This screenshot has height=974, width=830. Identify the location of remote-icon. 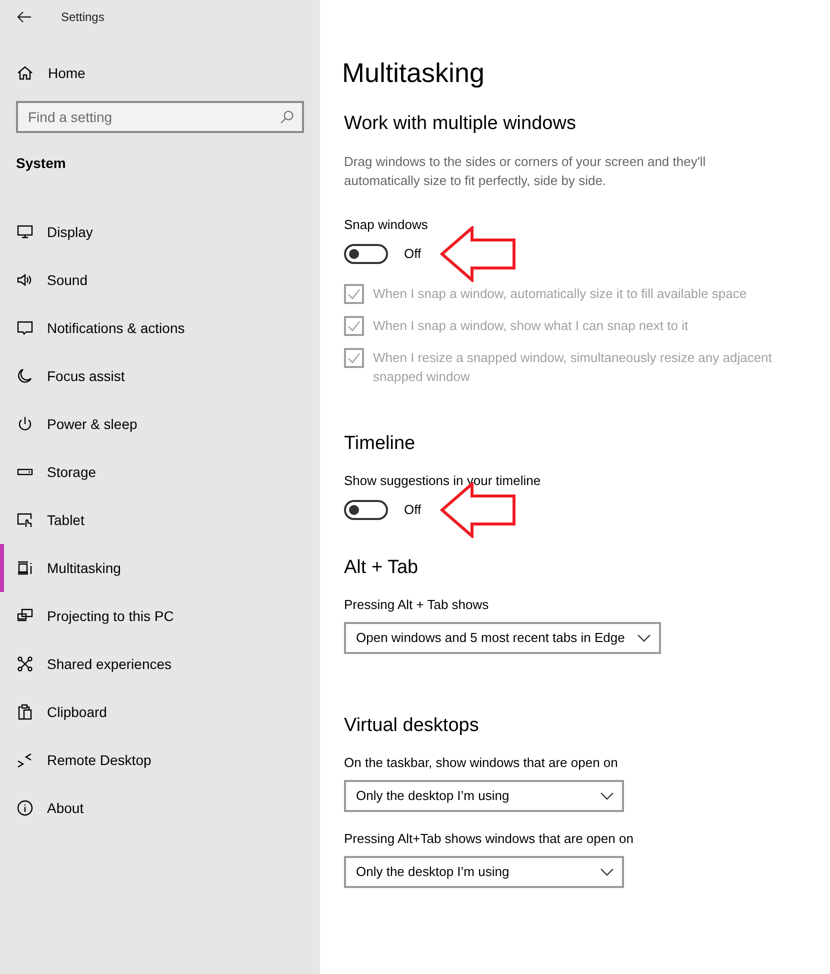
(25, 760).